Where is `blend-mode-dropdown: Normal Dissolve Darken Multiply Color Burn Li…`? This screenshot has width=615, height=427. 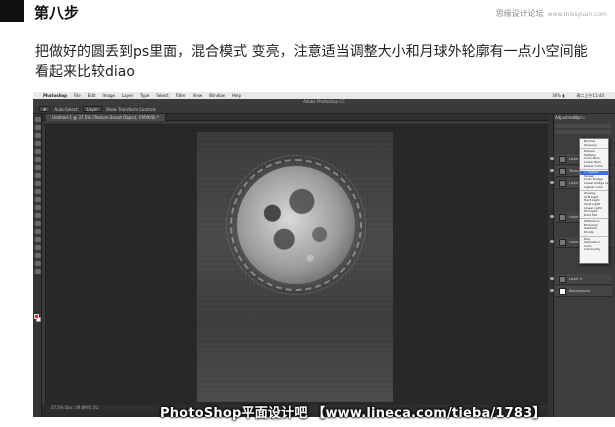
blend-mode-dropdown: Normal Dissolve Darken Multiply Color Burn Li… is located at coordinates (594, 201).